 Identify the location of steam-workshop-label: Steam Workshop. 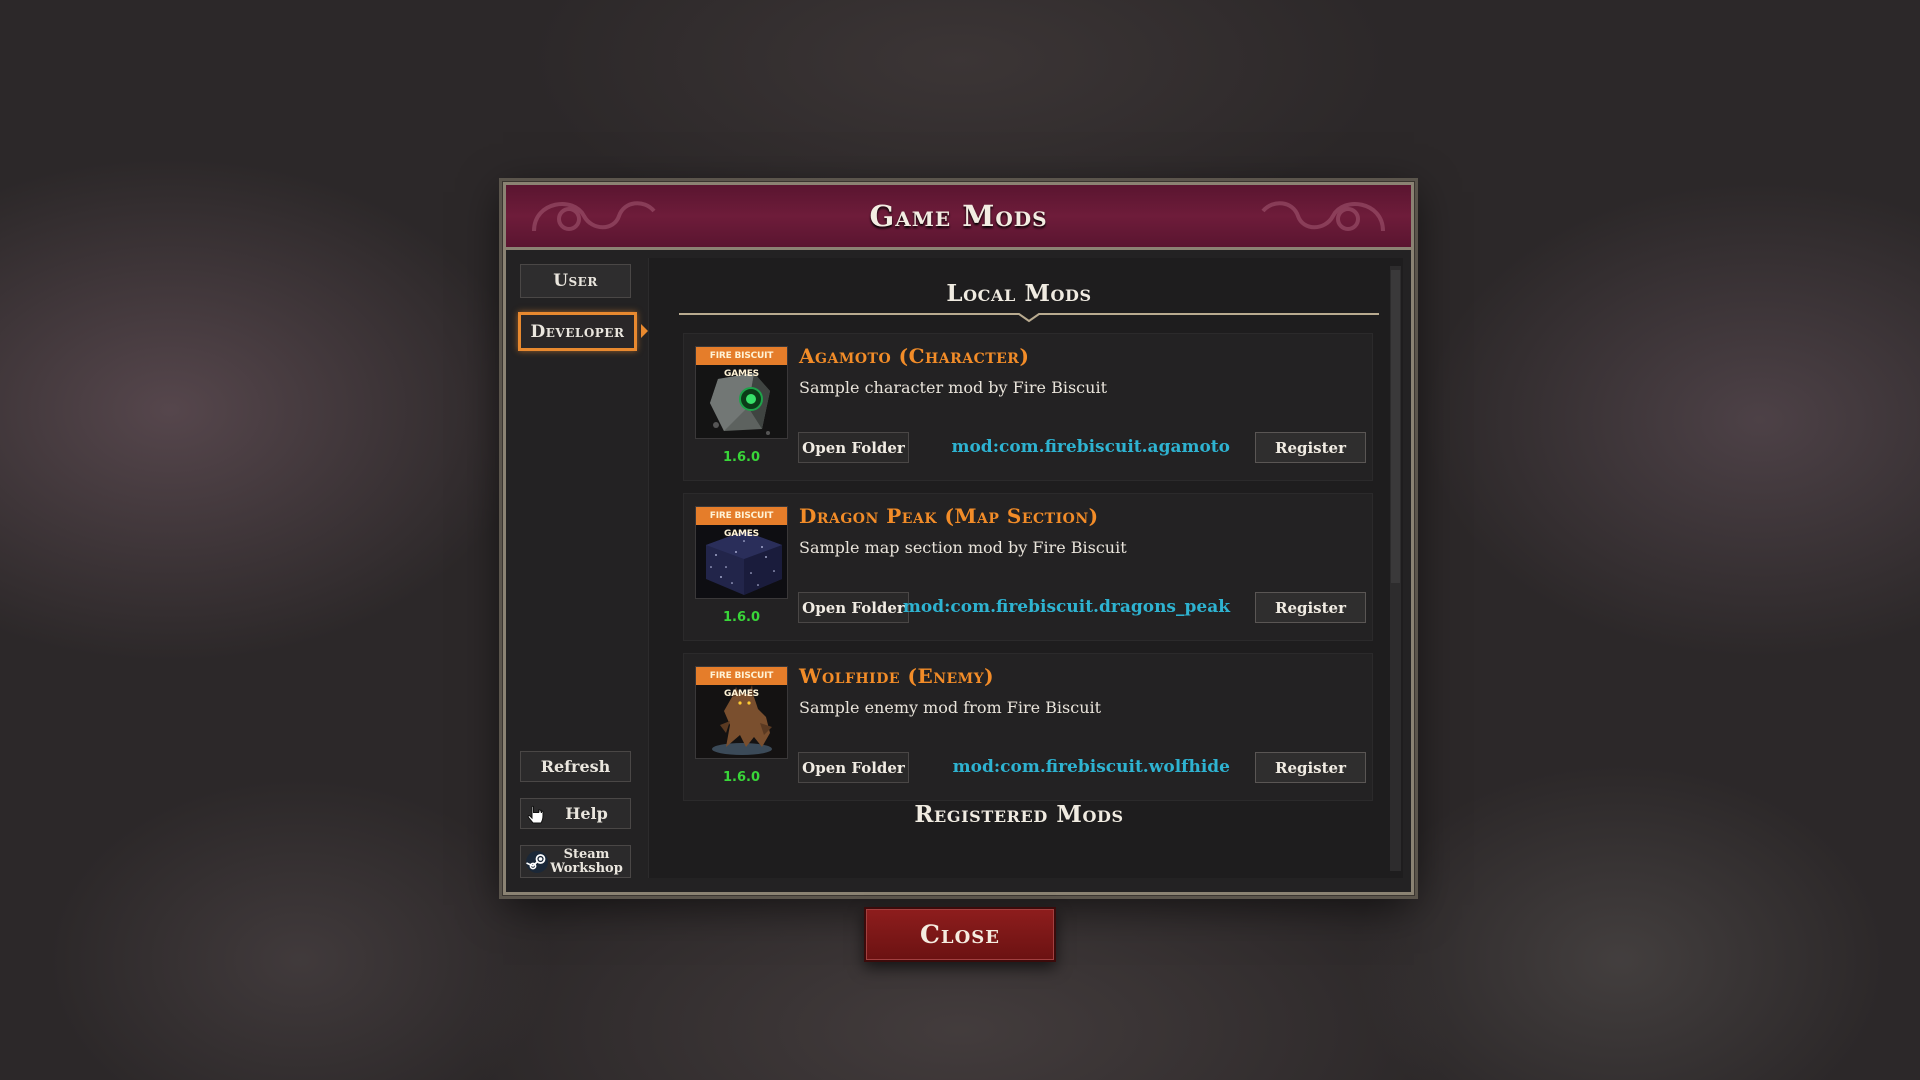
(586, 861).